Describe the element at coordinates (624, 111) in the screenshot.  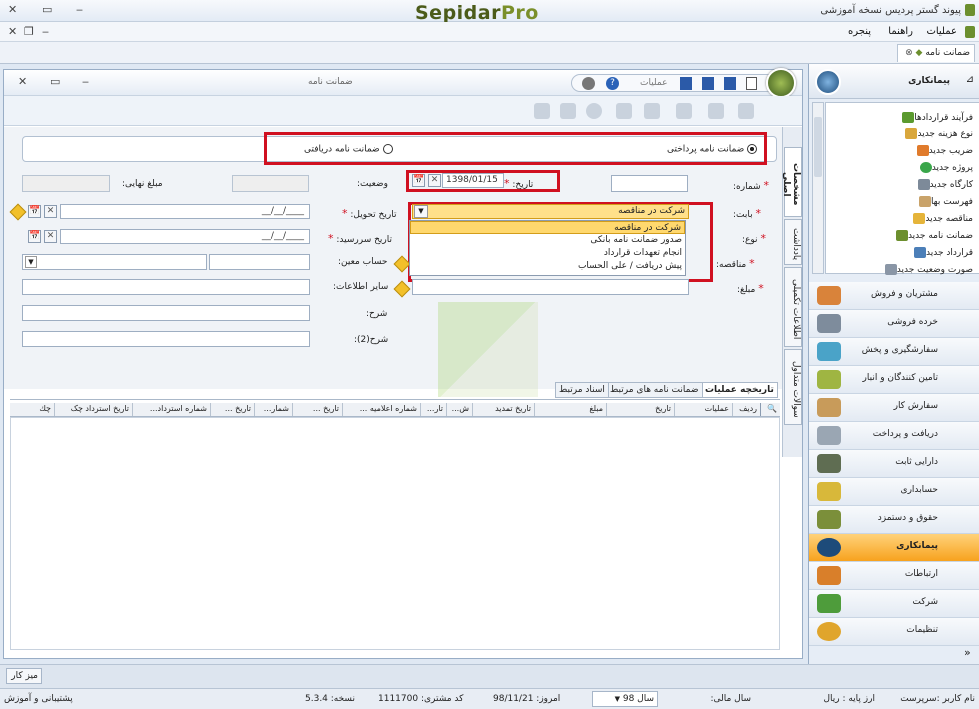
I see `copy-icon` at that location.